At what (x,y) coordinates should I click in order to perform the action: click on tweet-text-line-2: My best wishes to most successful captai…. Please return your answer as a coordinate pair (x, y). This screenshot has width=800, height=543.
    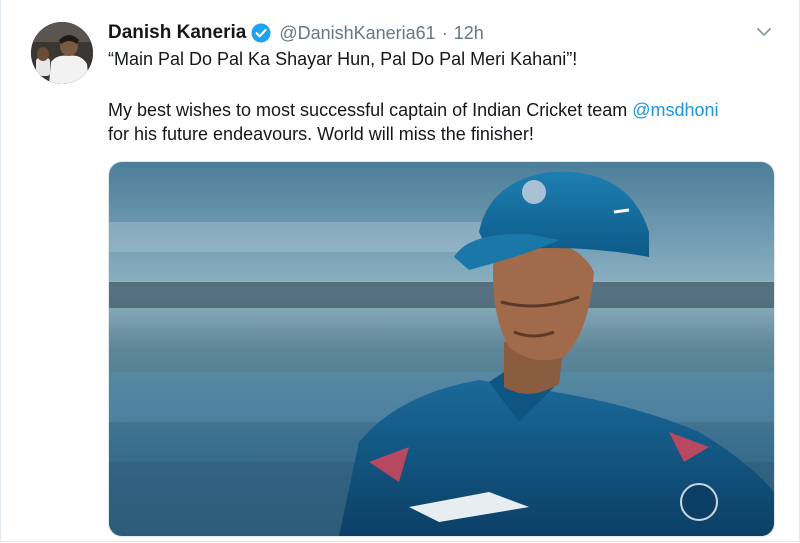
    Looking at the image, I should click on (413, 110).